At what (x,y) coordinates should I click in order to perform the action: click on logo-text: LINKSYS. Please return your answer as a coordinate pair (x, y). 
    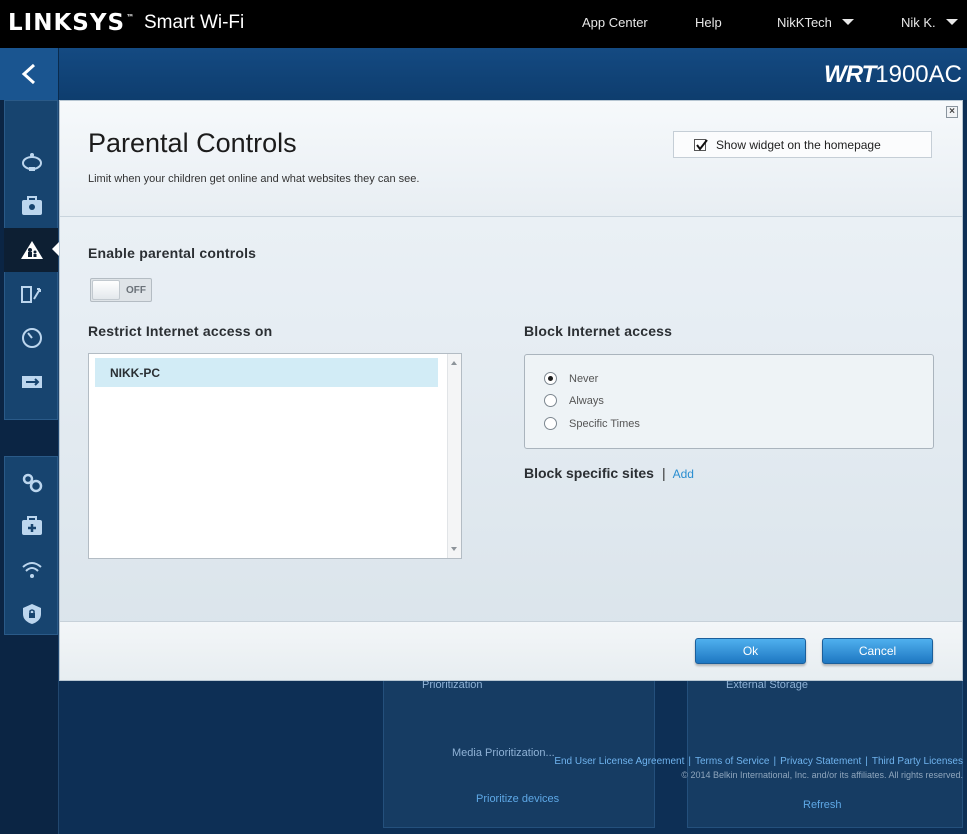
    Looking at the image, I should click on (67, 23).